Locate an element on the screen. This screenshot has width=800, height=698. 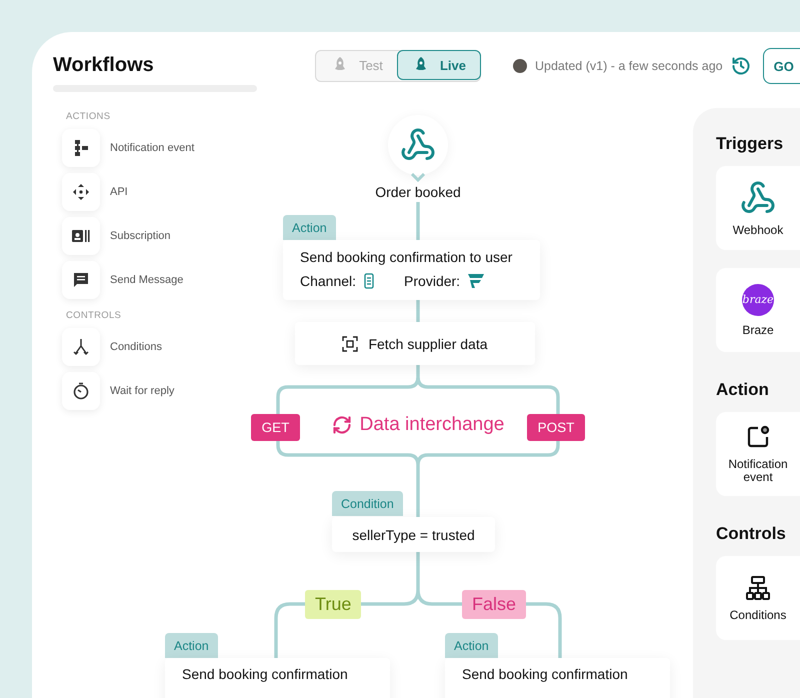
panel-heading: Action is located at coordinates (743, 390).